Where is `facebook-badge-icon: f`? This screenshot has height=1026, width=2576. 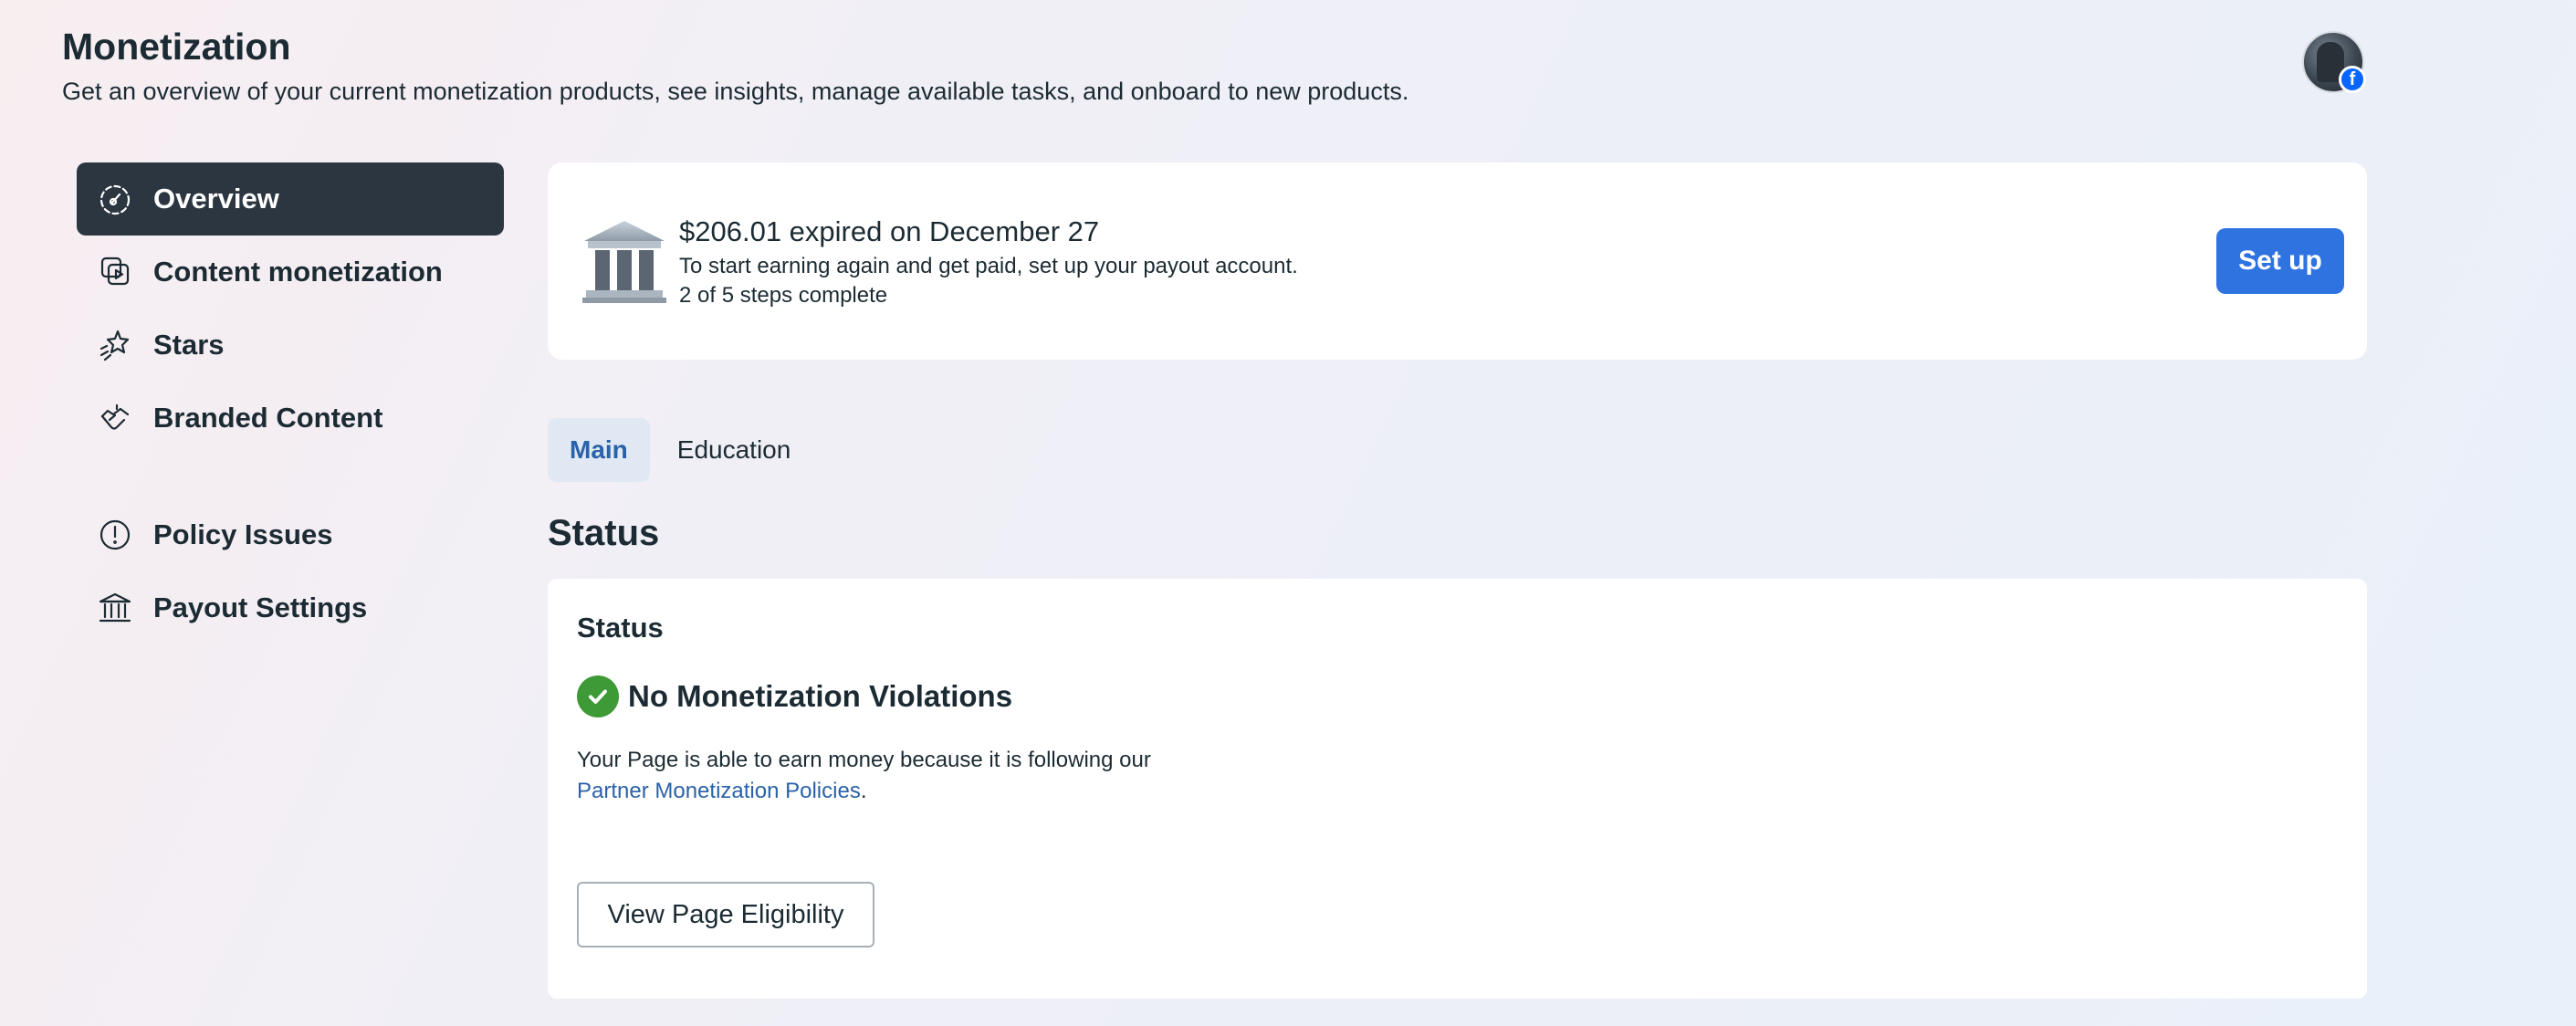
facebook-badge-icon: f is located at coordinates (2352, 79).